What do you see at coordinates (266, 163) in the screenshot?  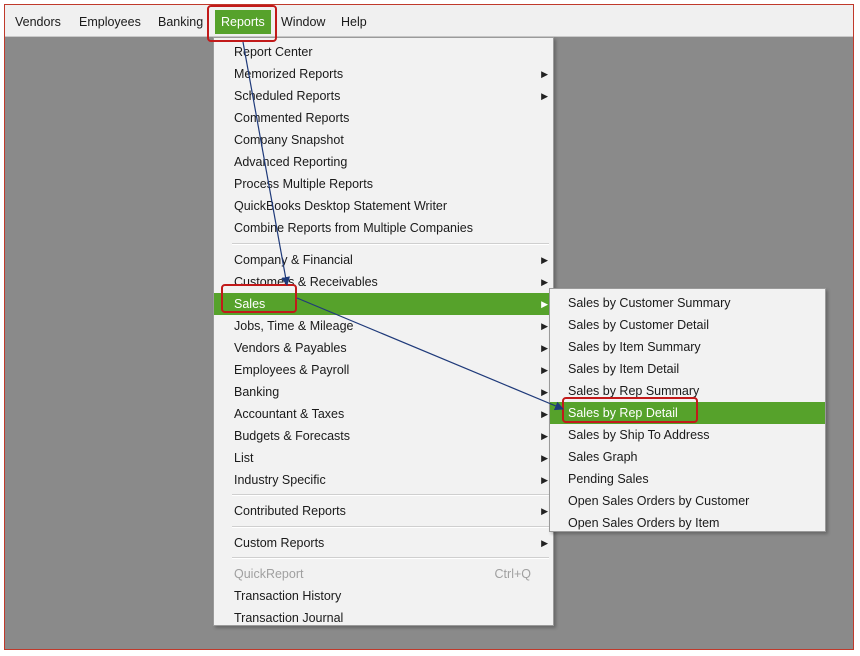 I see `arrow-reports-to-sales` at bounding box center [266, 163].